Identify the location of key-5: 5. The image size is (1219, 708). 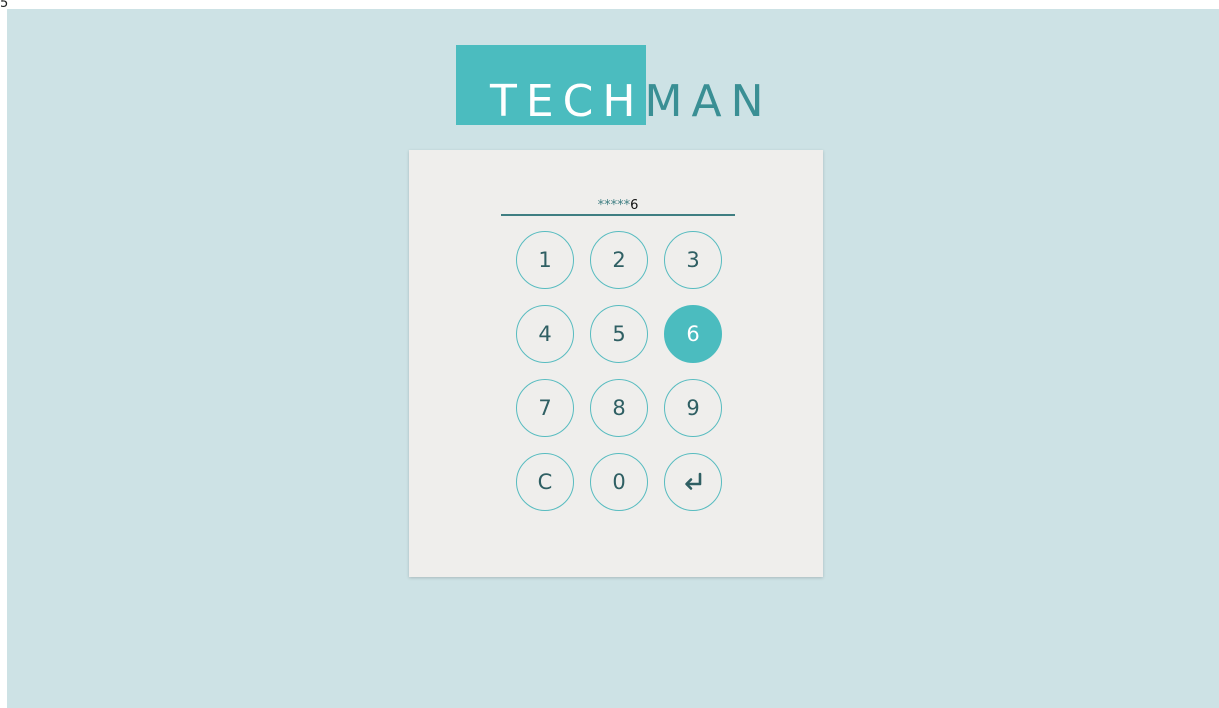
(619, 334).